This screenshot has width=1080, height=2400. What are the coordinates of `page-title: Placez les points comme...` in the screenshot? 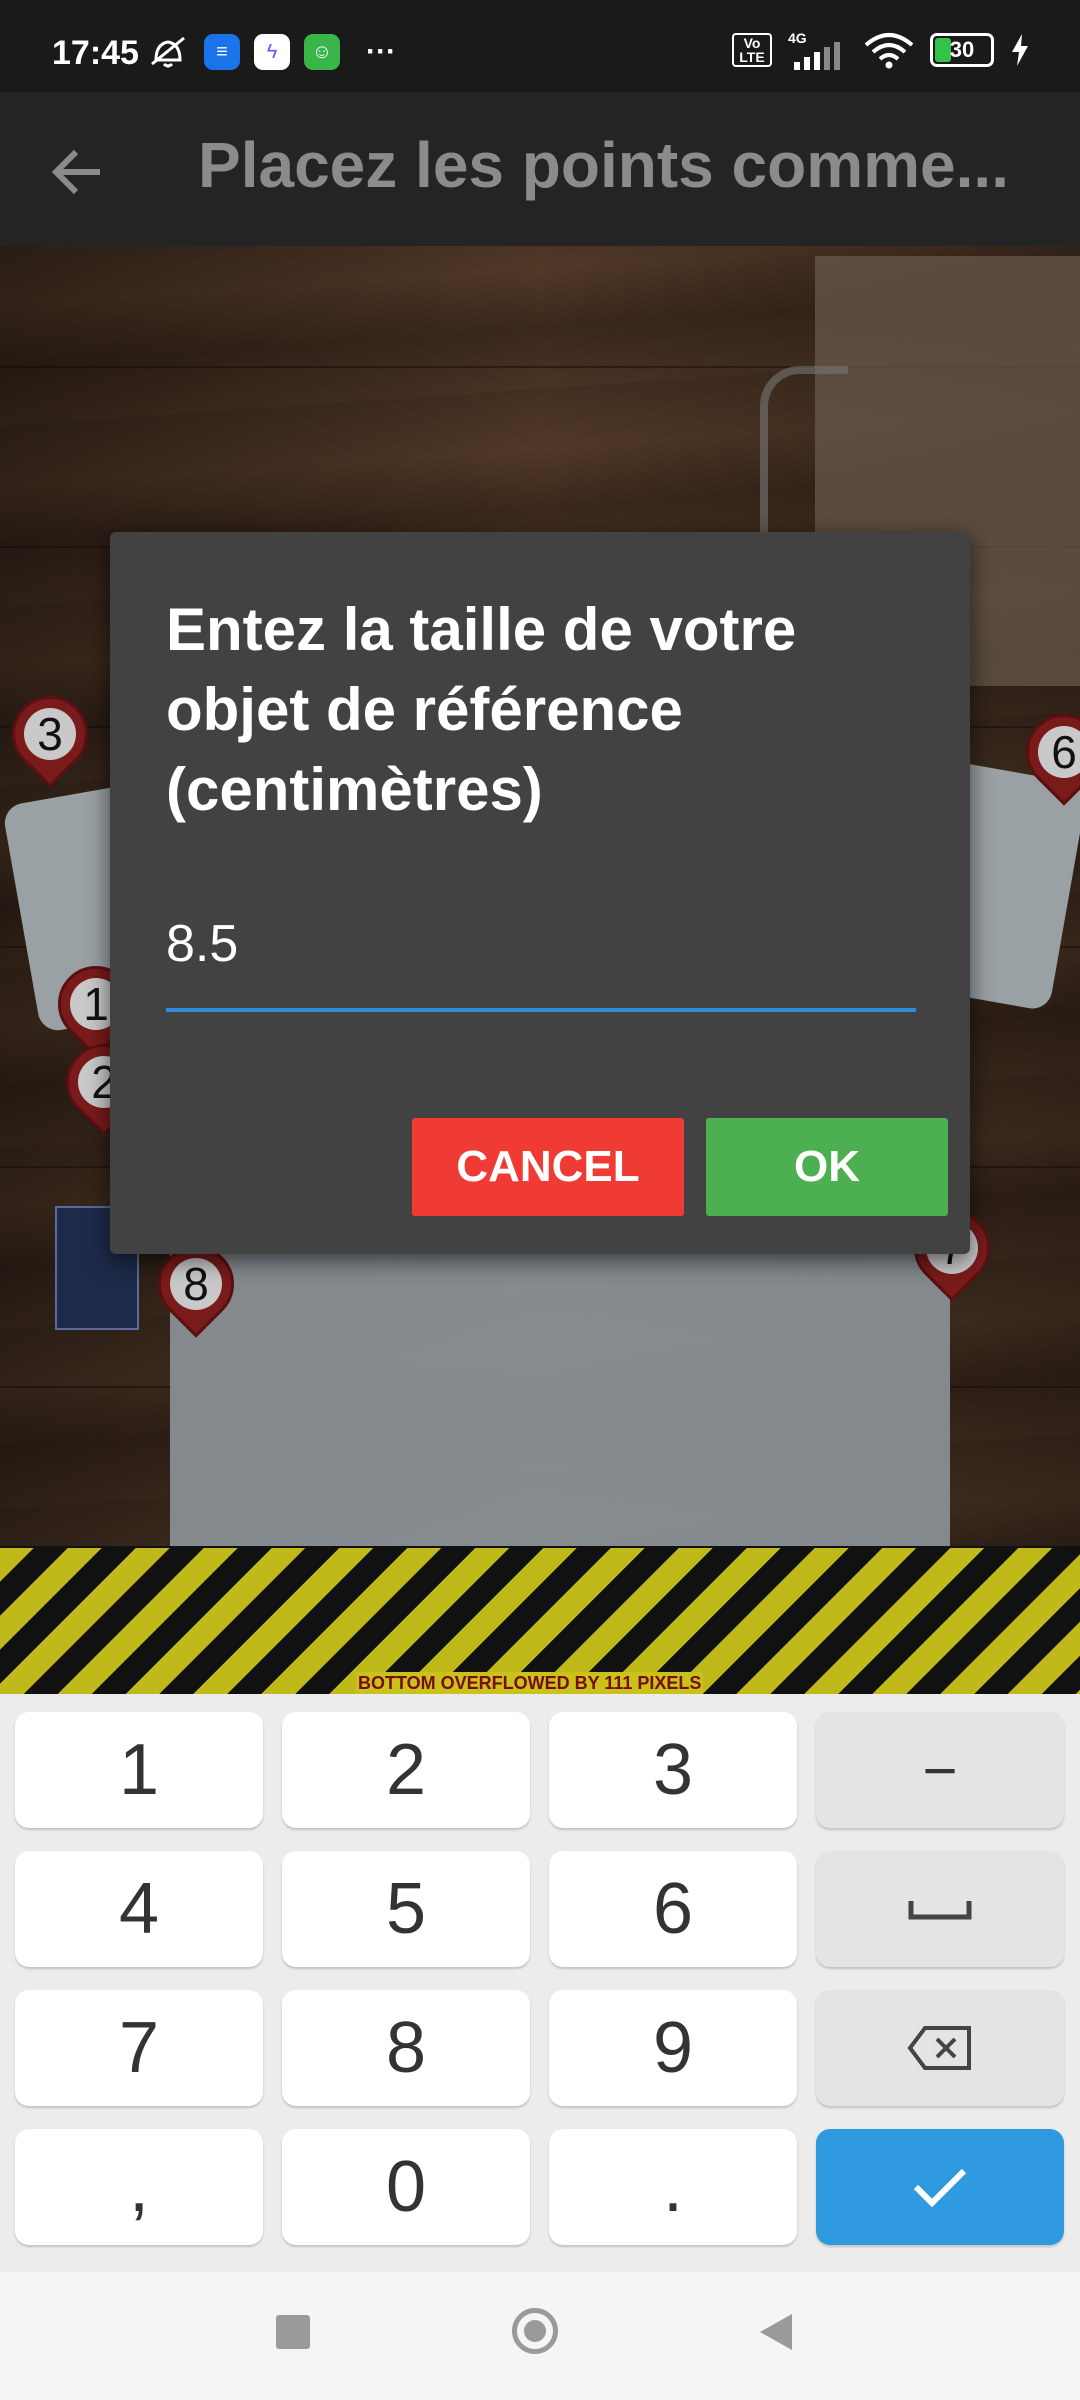 It's located at (603, 165).